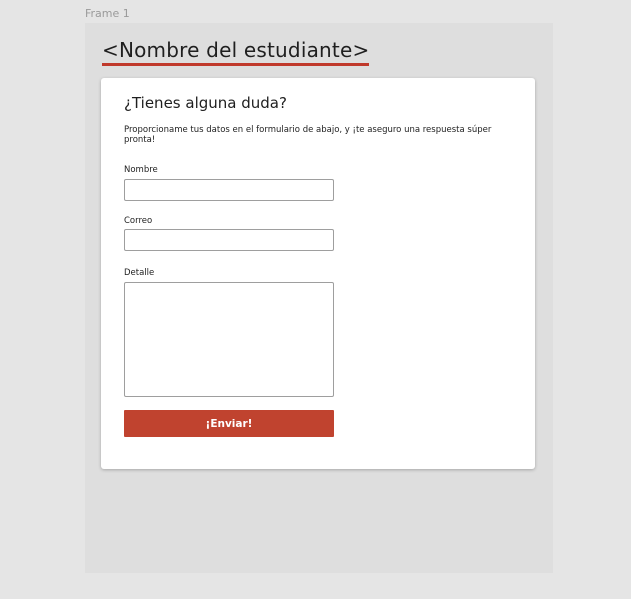 The height and width of the screenshot is (599, 631). Describe the element at coordinates (205, 103) in the screenshot. I see `form-title: ¿Tienes alguna duda?` at that location.